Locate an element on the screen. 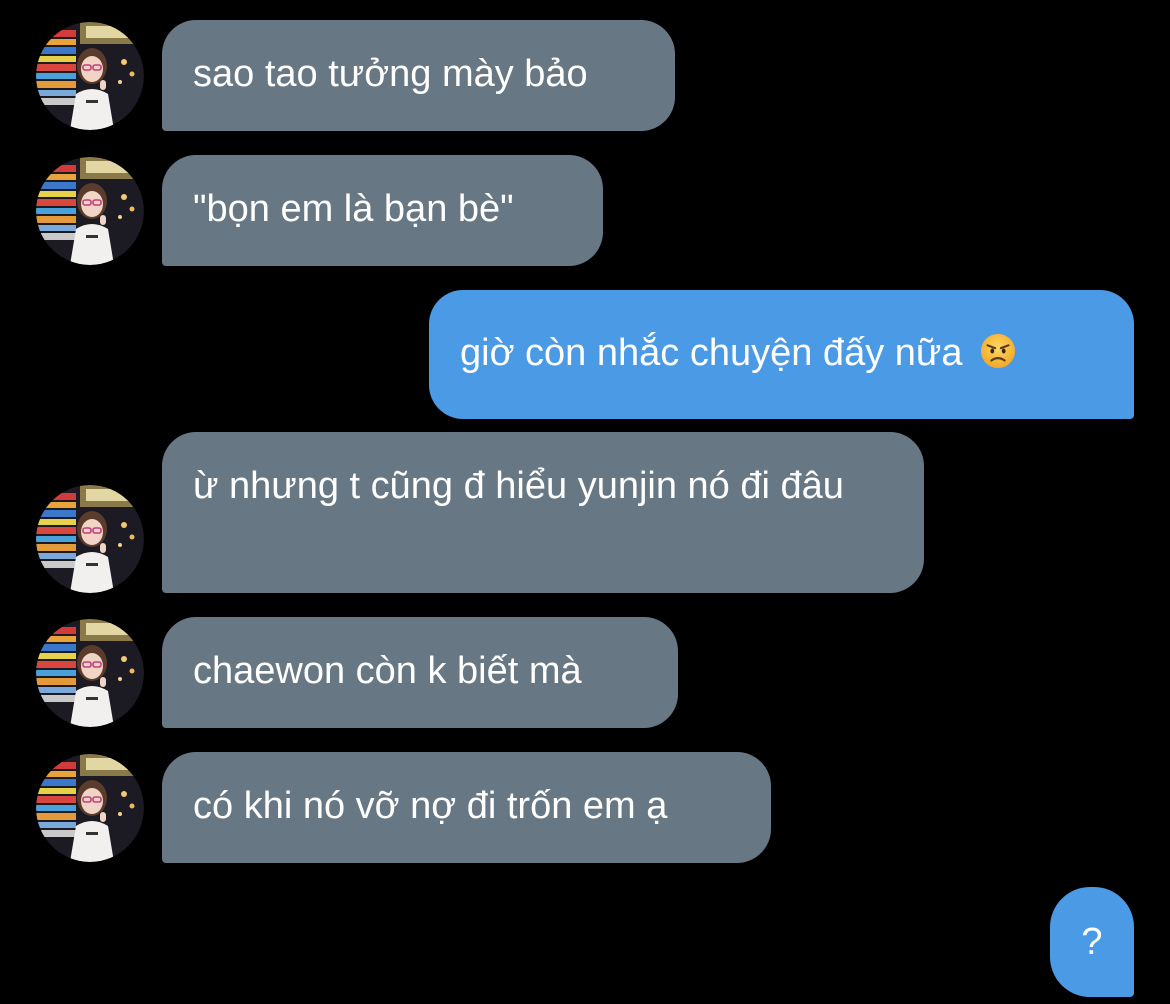  incoming-message-bubble: sao tao tưởng mày bảo is located at coordinates (418, 75).